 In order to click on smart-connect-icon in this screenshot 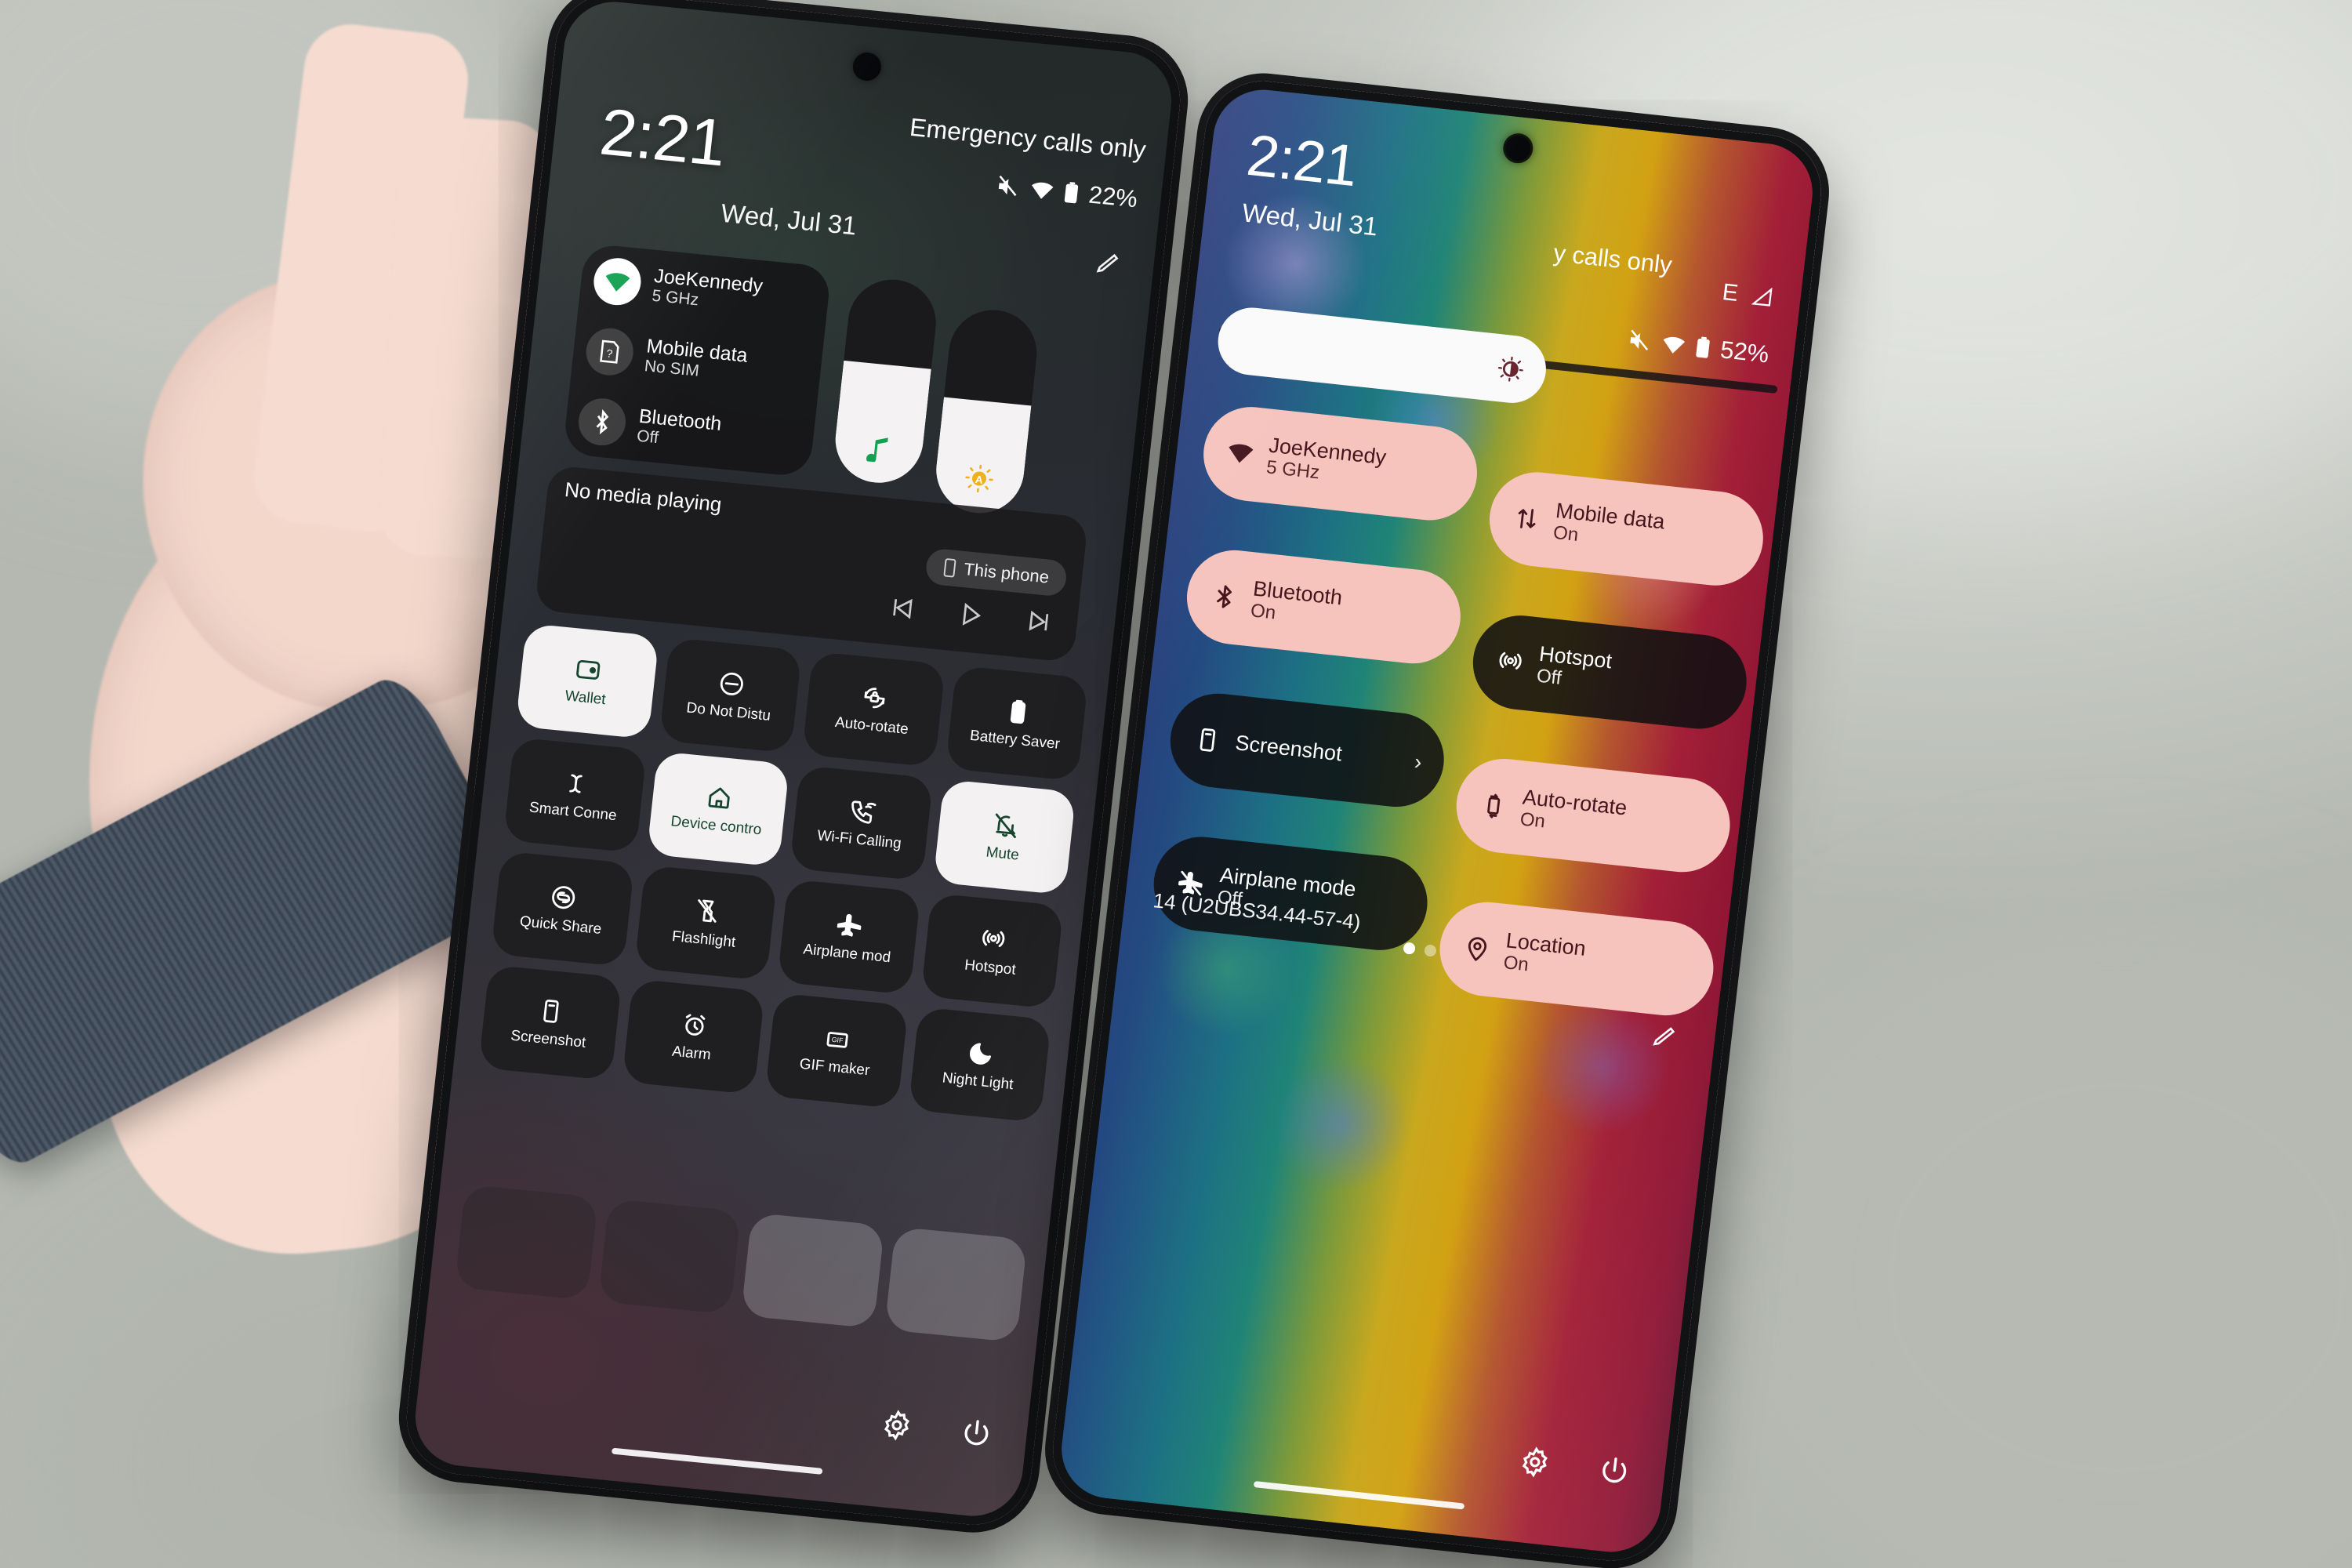, I will do `click(576, 783)`.